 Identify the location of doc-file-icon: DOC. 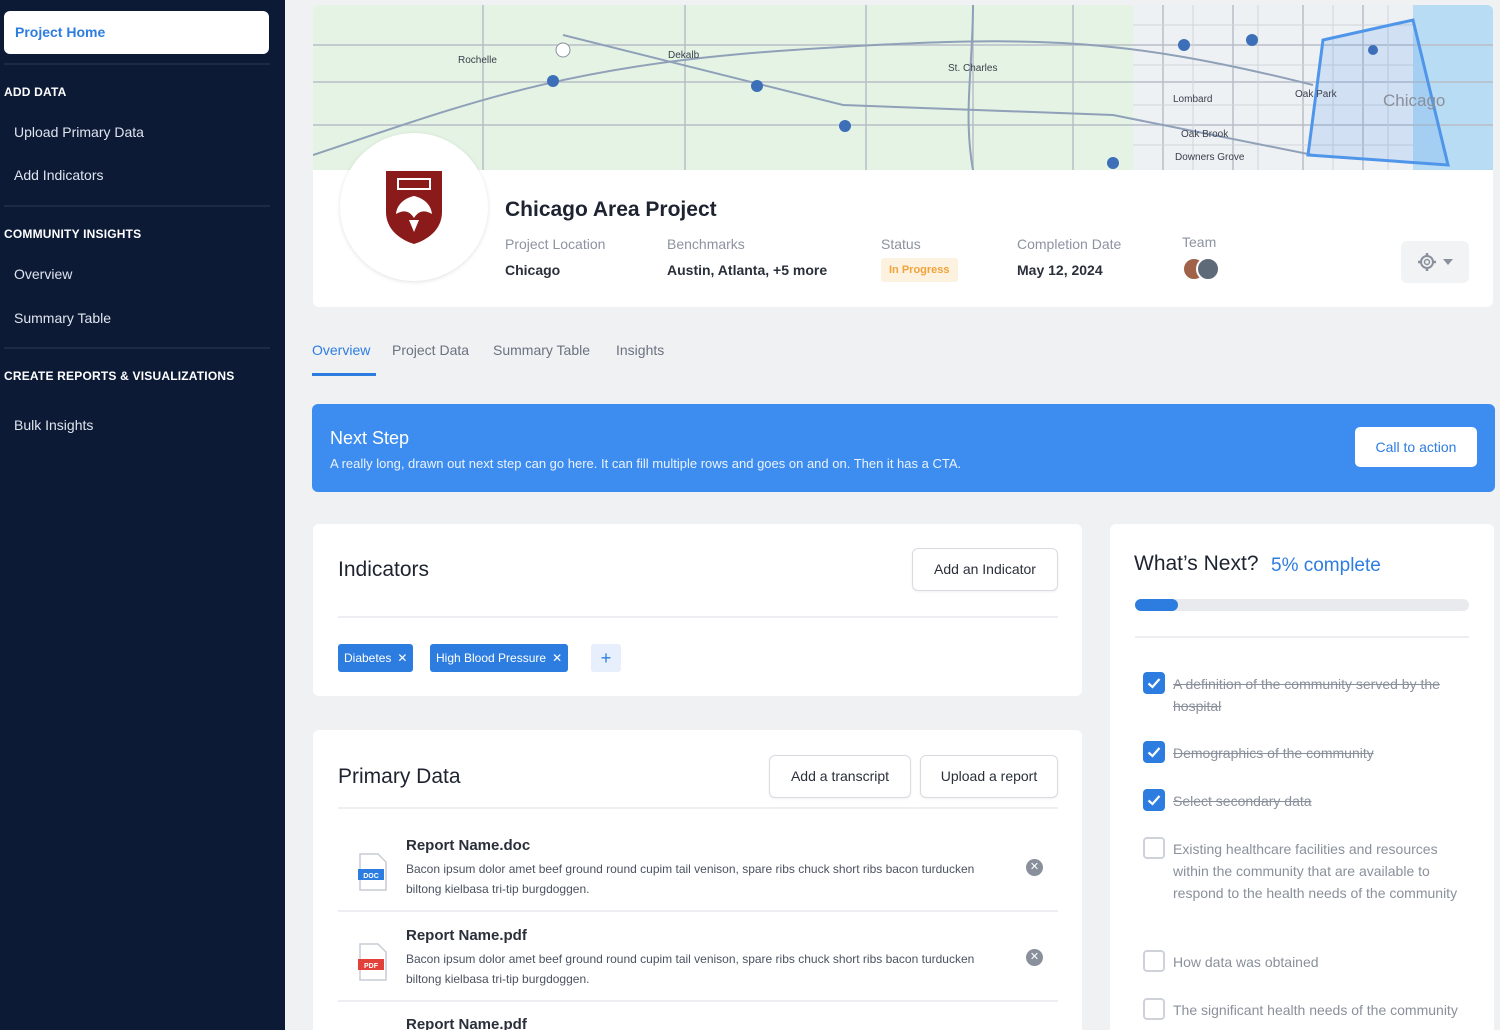
(372, 872).